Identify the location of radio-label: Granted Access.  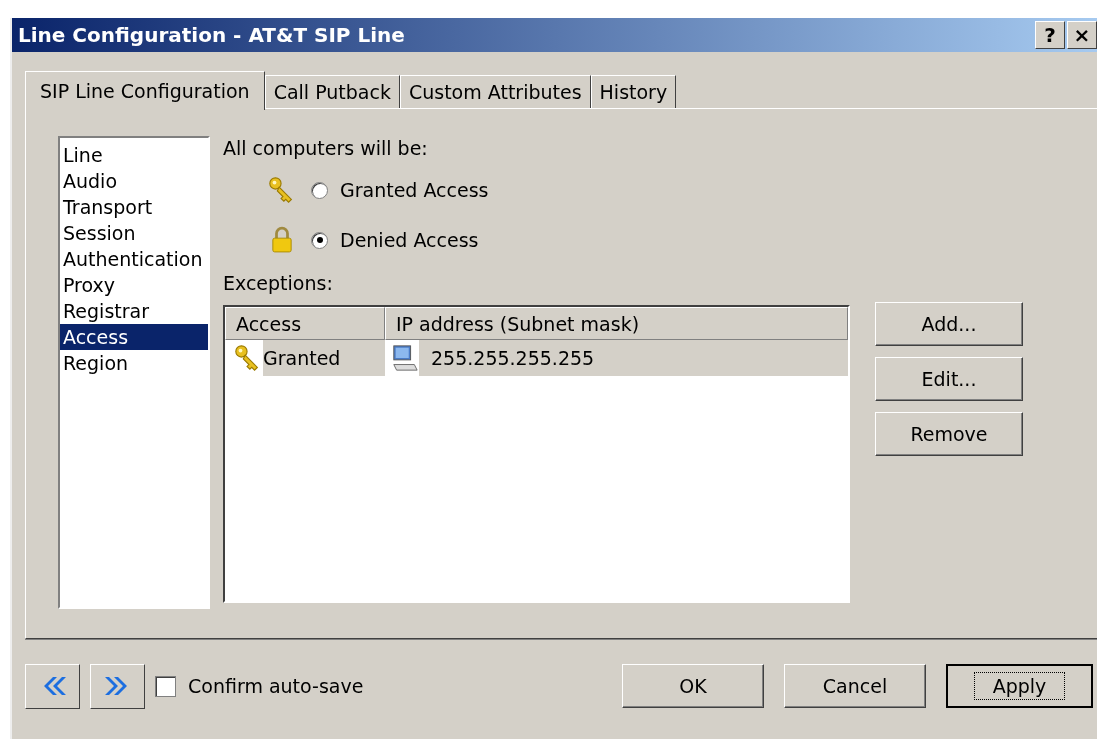
(414, 190).